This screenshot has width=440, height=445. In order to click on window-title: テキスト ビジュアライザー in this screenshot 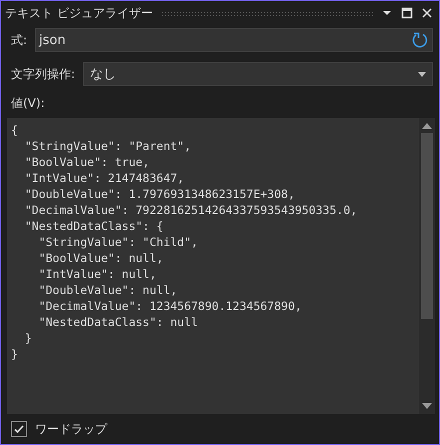, I will do `click(79, 13)`.